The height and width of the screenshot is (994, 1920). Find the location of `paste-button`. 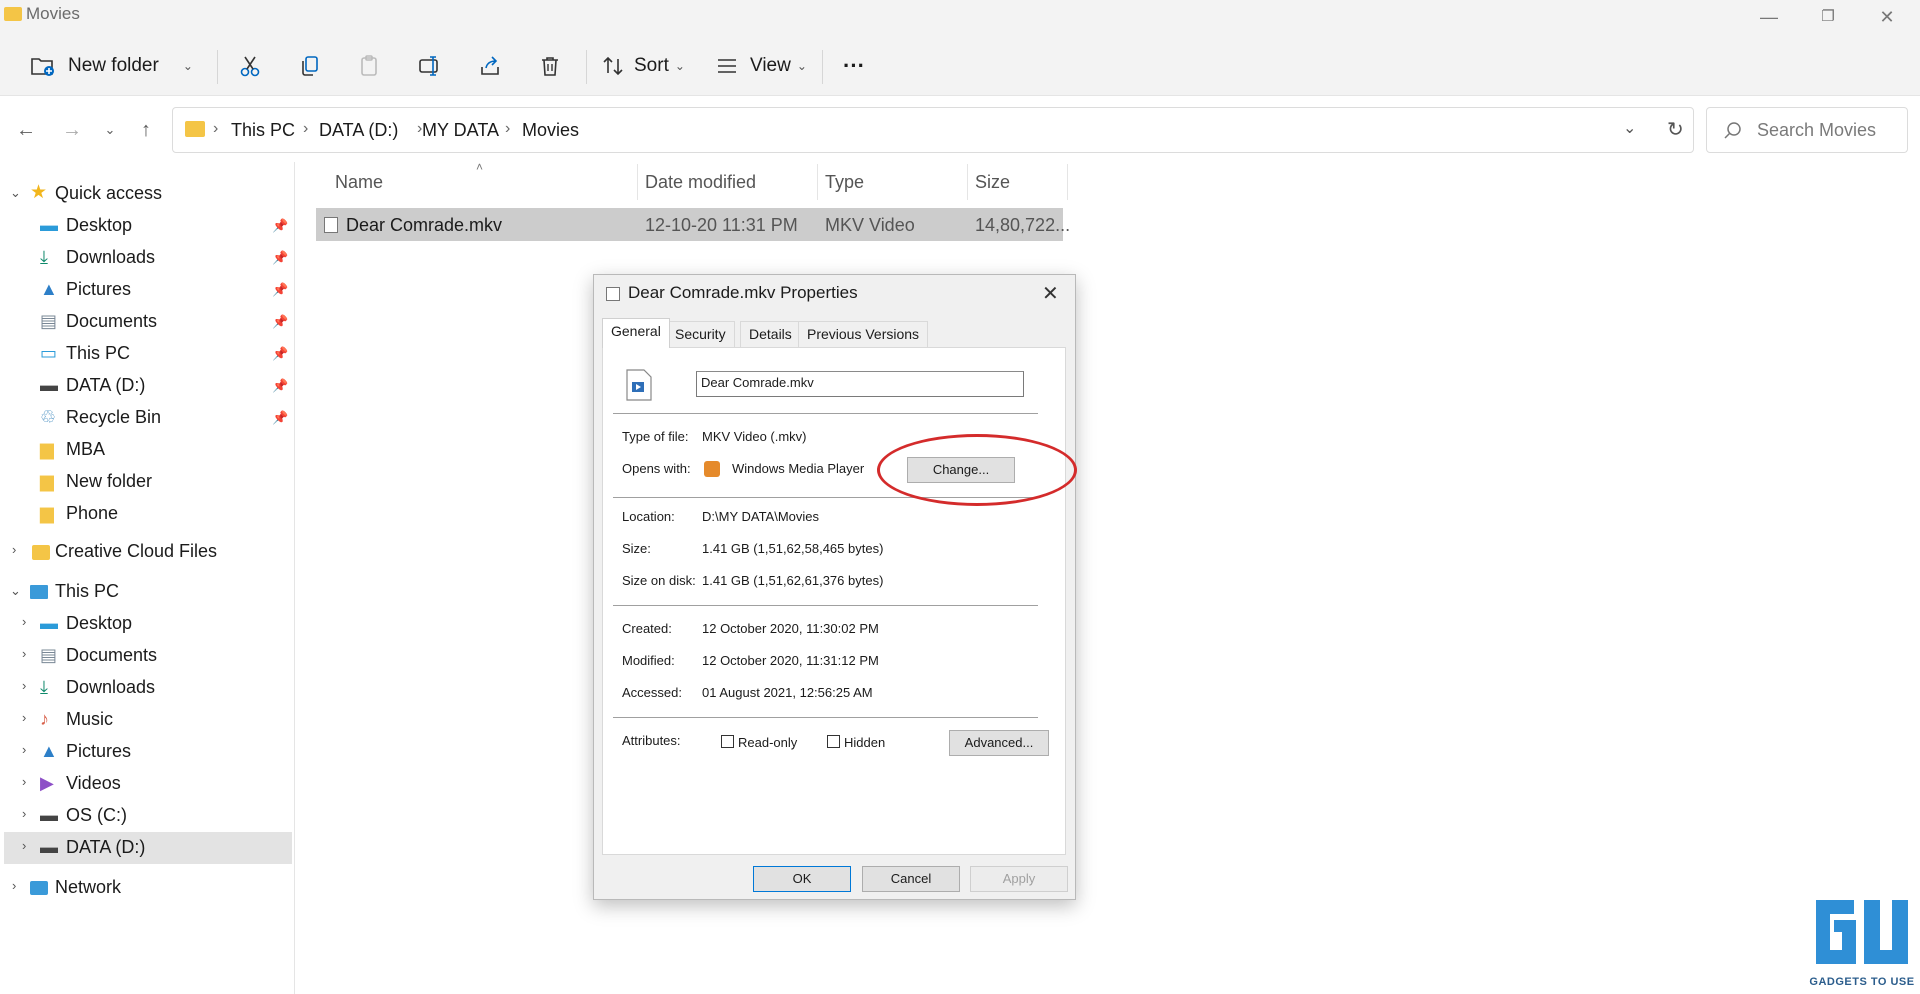

paste-button is located at coordinates (370, 66).